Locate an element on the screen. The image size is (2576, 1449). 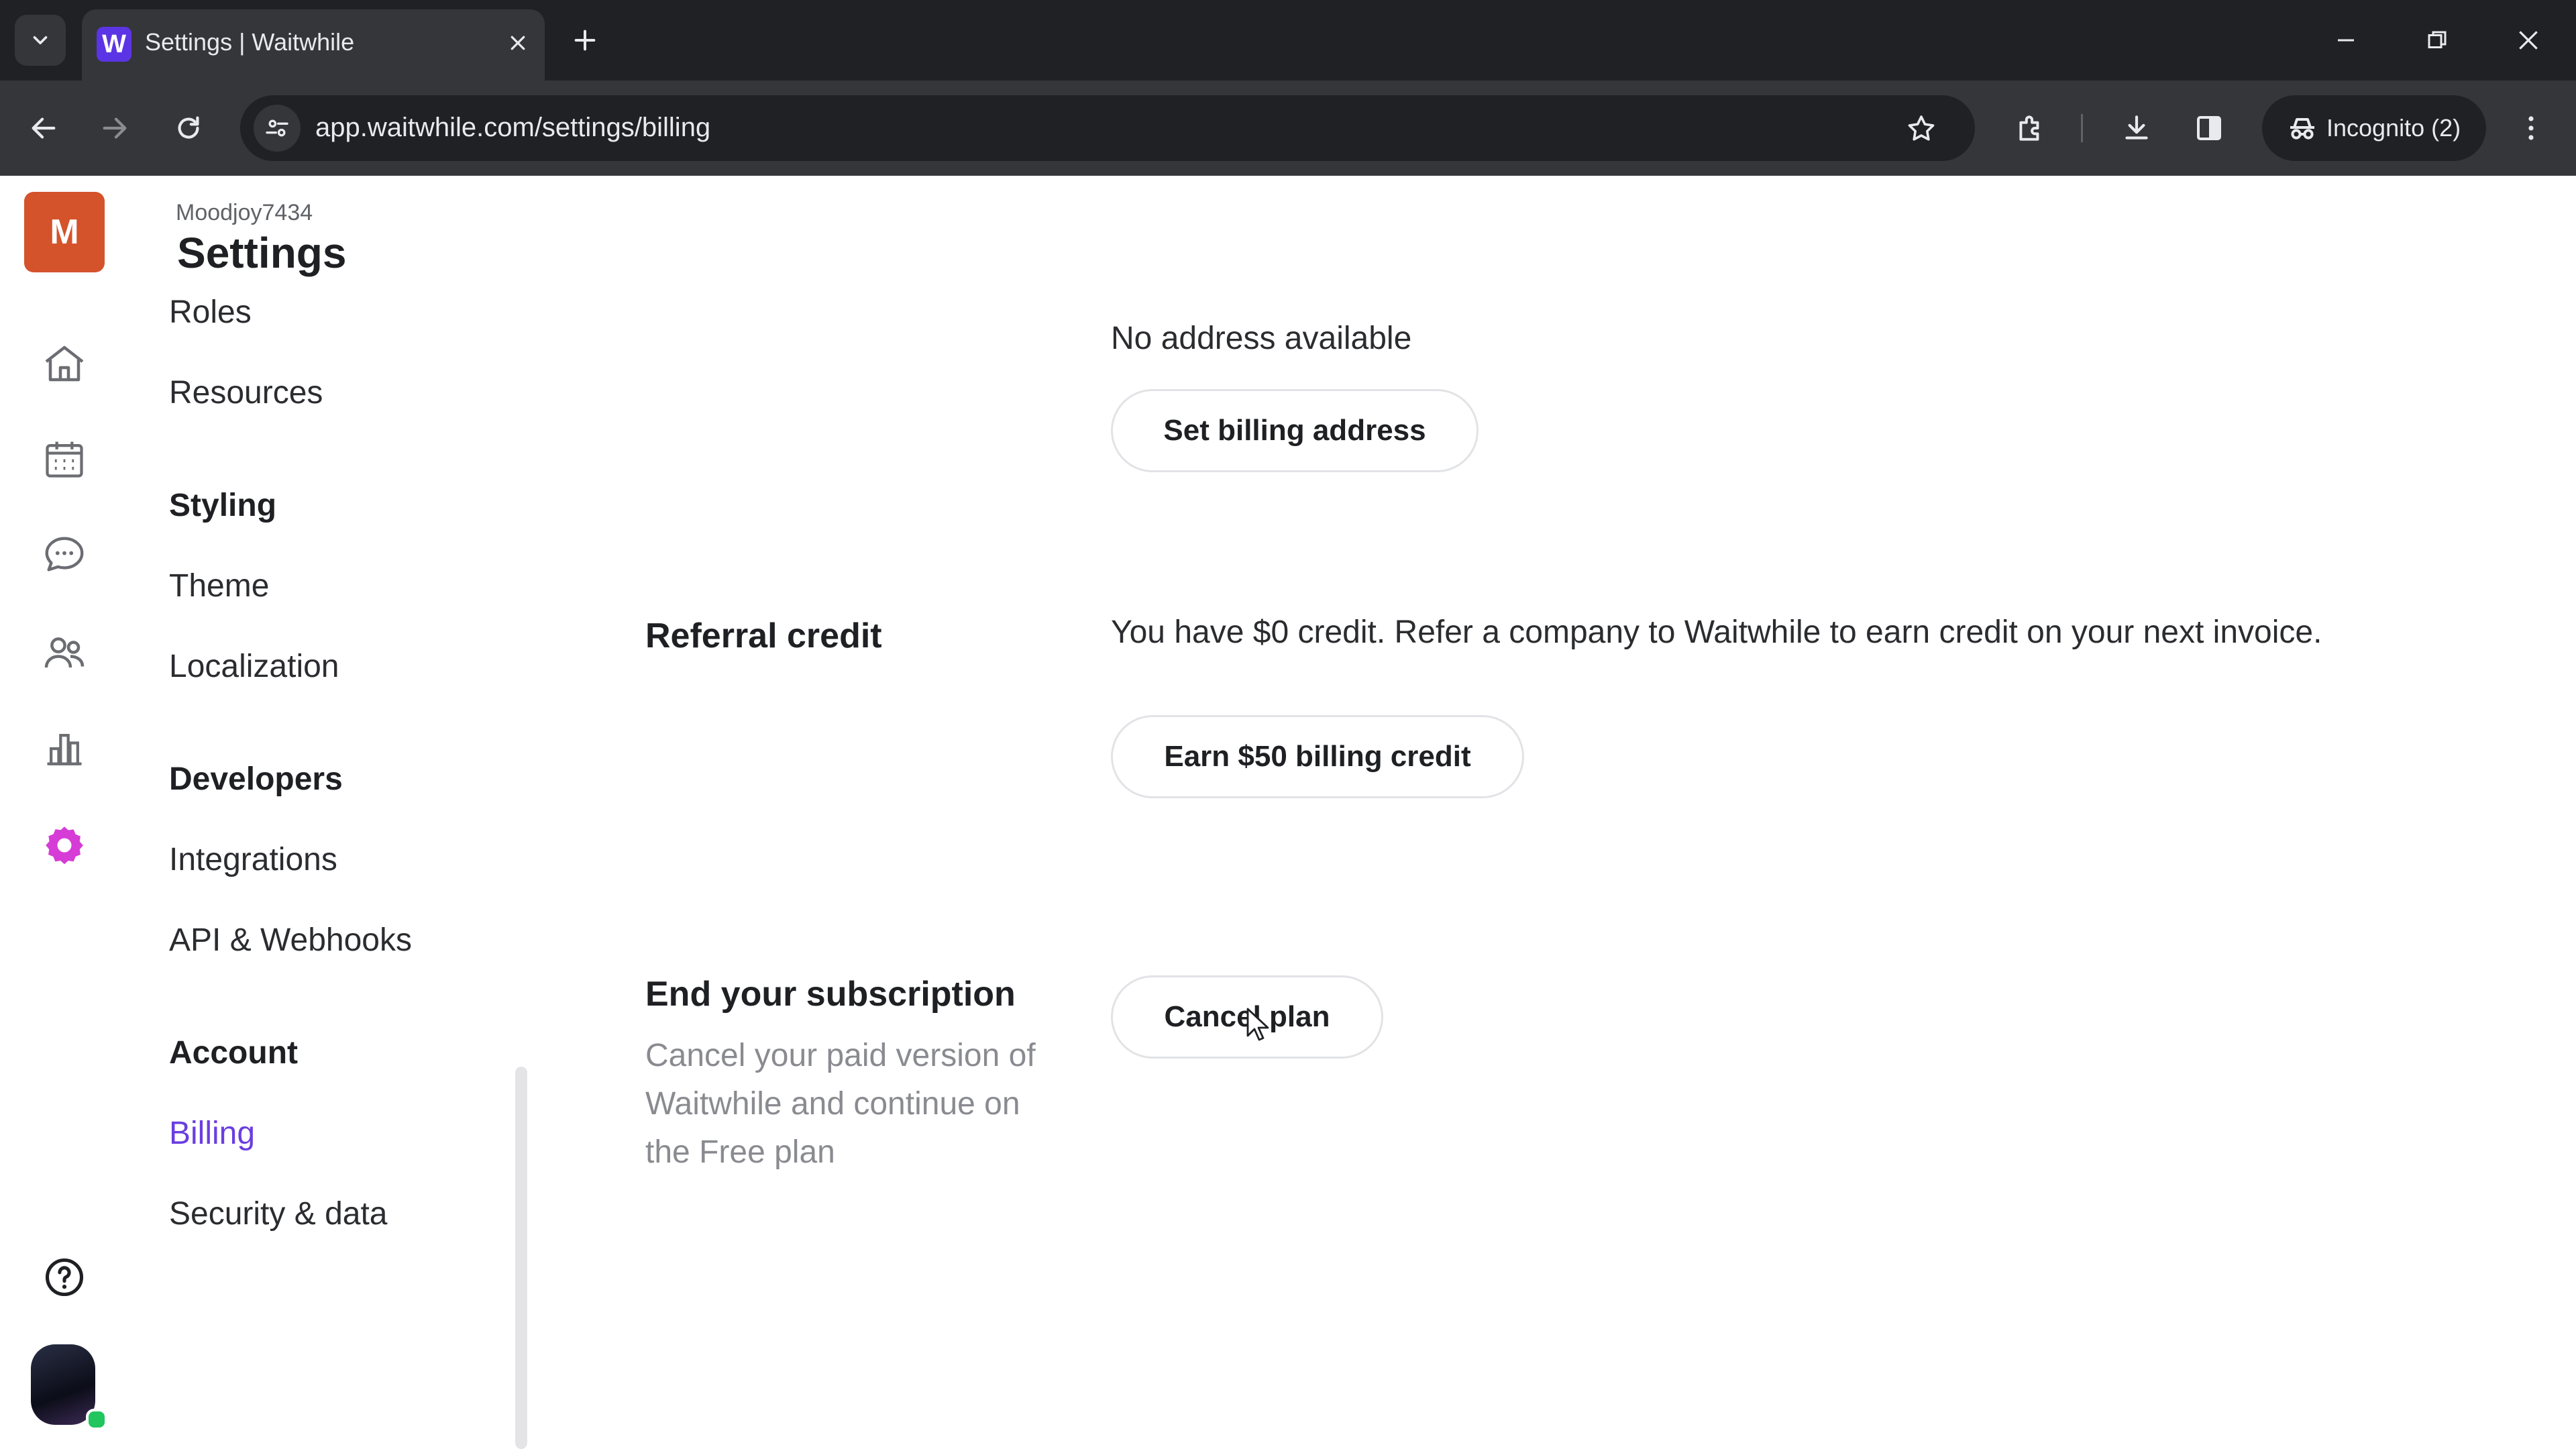
mouse-pointer-icon is located at coordinates (1257, 1024).